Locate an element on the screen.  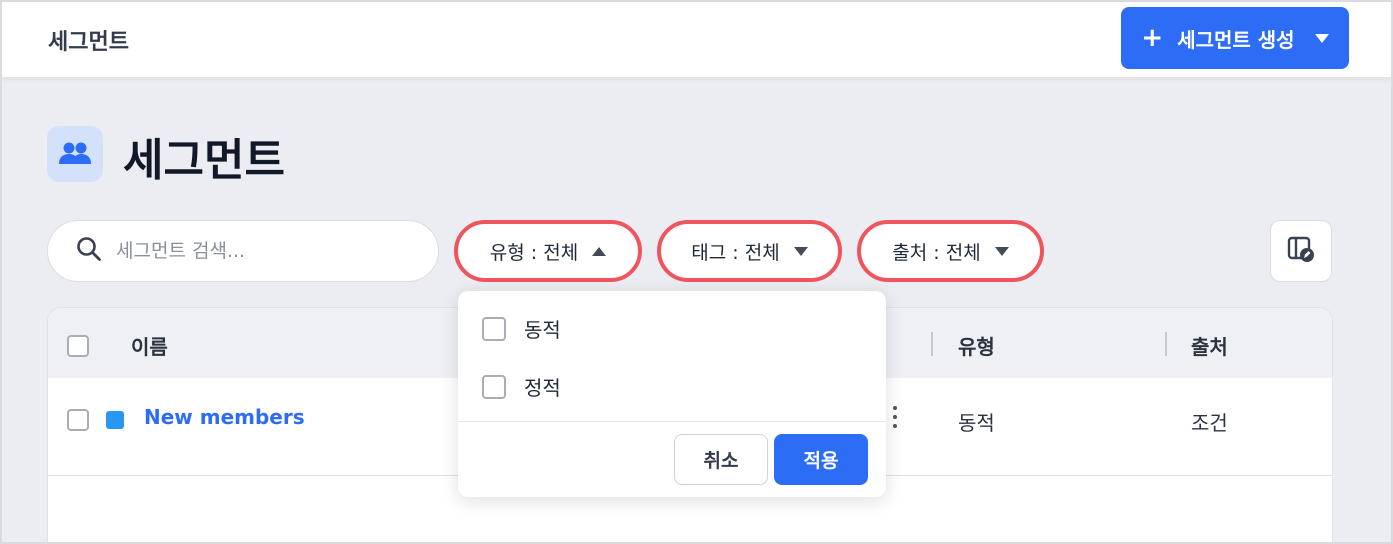
cancel-button: 취소 is located at coordinates (721, 459).